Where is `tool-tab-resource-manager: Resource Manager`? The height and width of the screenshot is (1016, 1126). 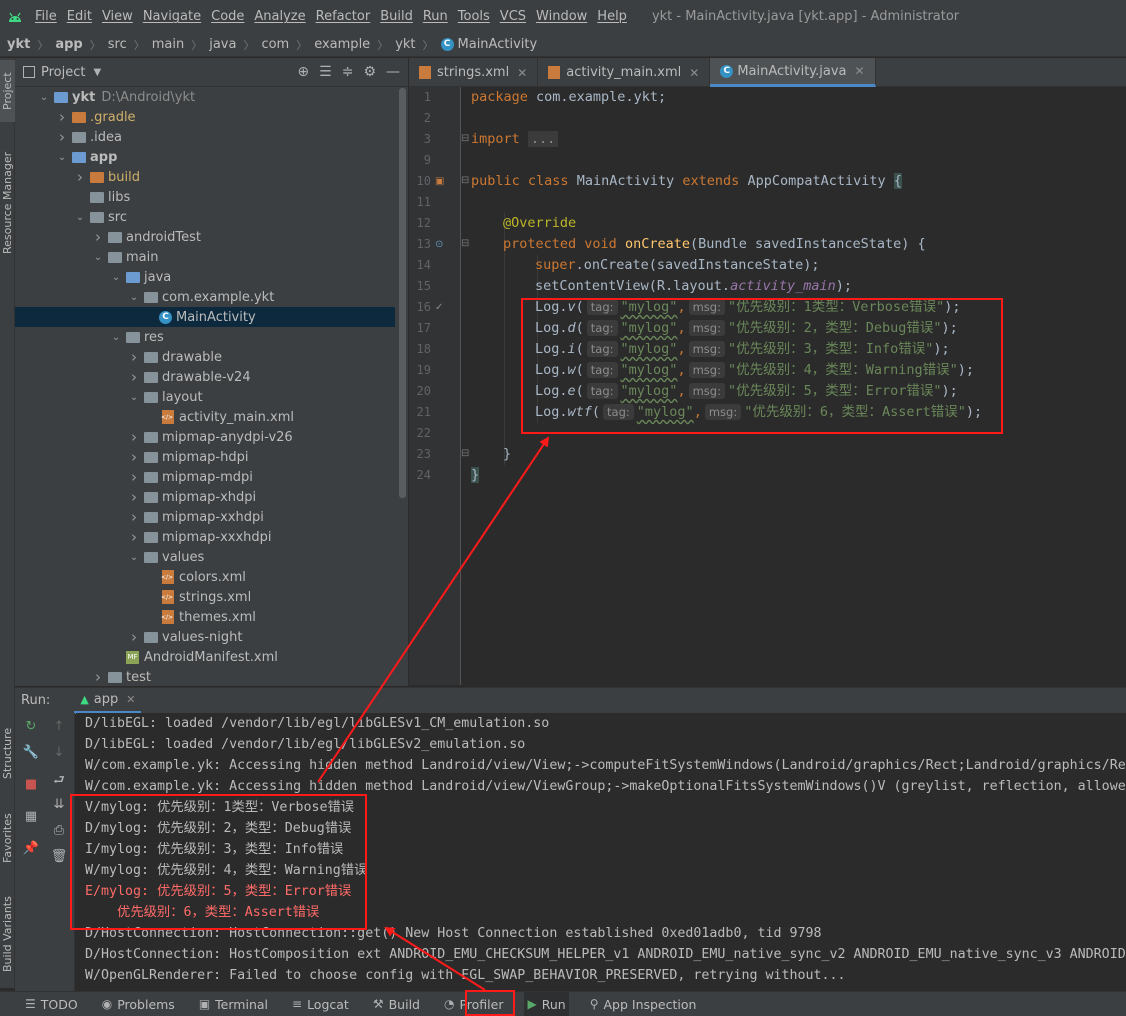
tool-tab-resource-manager: Resource Manager is located at coordinates (7, 203).